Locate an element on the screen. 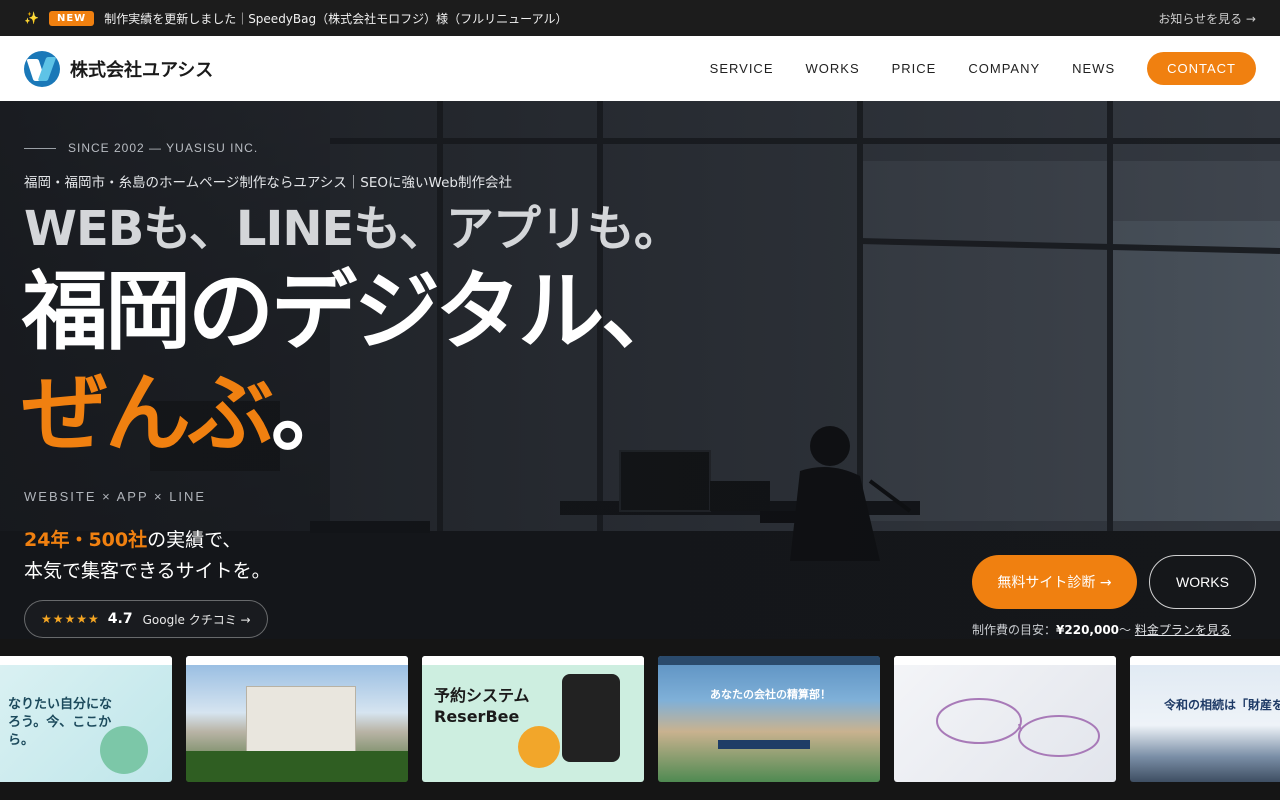 The height and width of the screenshot is (800, 1280). new-badge: NEW is located at coordinates (71, 18).